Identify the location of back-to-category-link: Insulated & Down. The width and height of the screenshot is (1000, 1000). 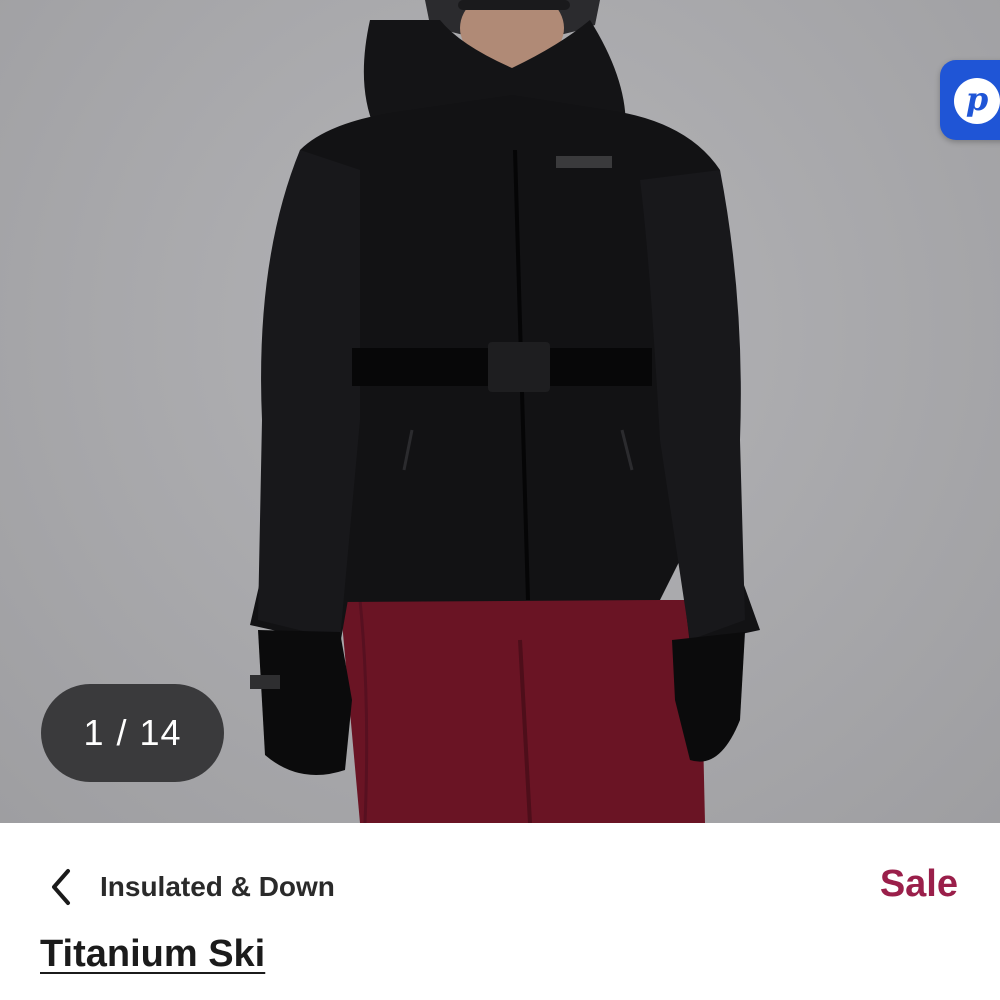
(188, 887).